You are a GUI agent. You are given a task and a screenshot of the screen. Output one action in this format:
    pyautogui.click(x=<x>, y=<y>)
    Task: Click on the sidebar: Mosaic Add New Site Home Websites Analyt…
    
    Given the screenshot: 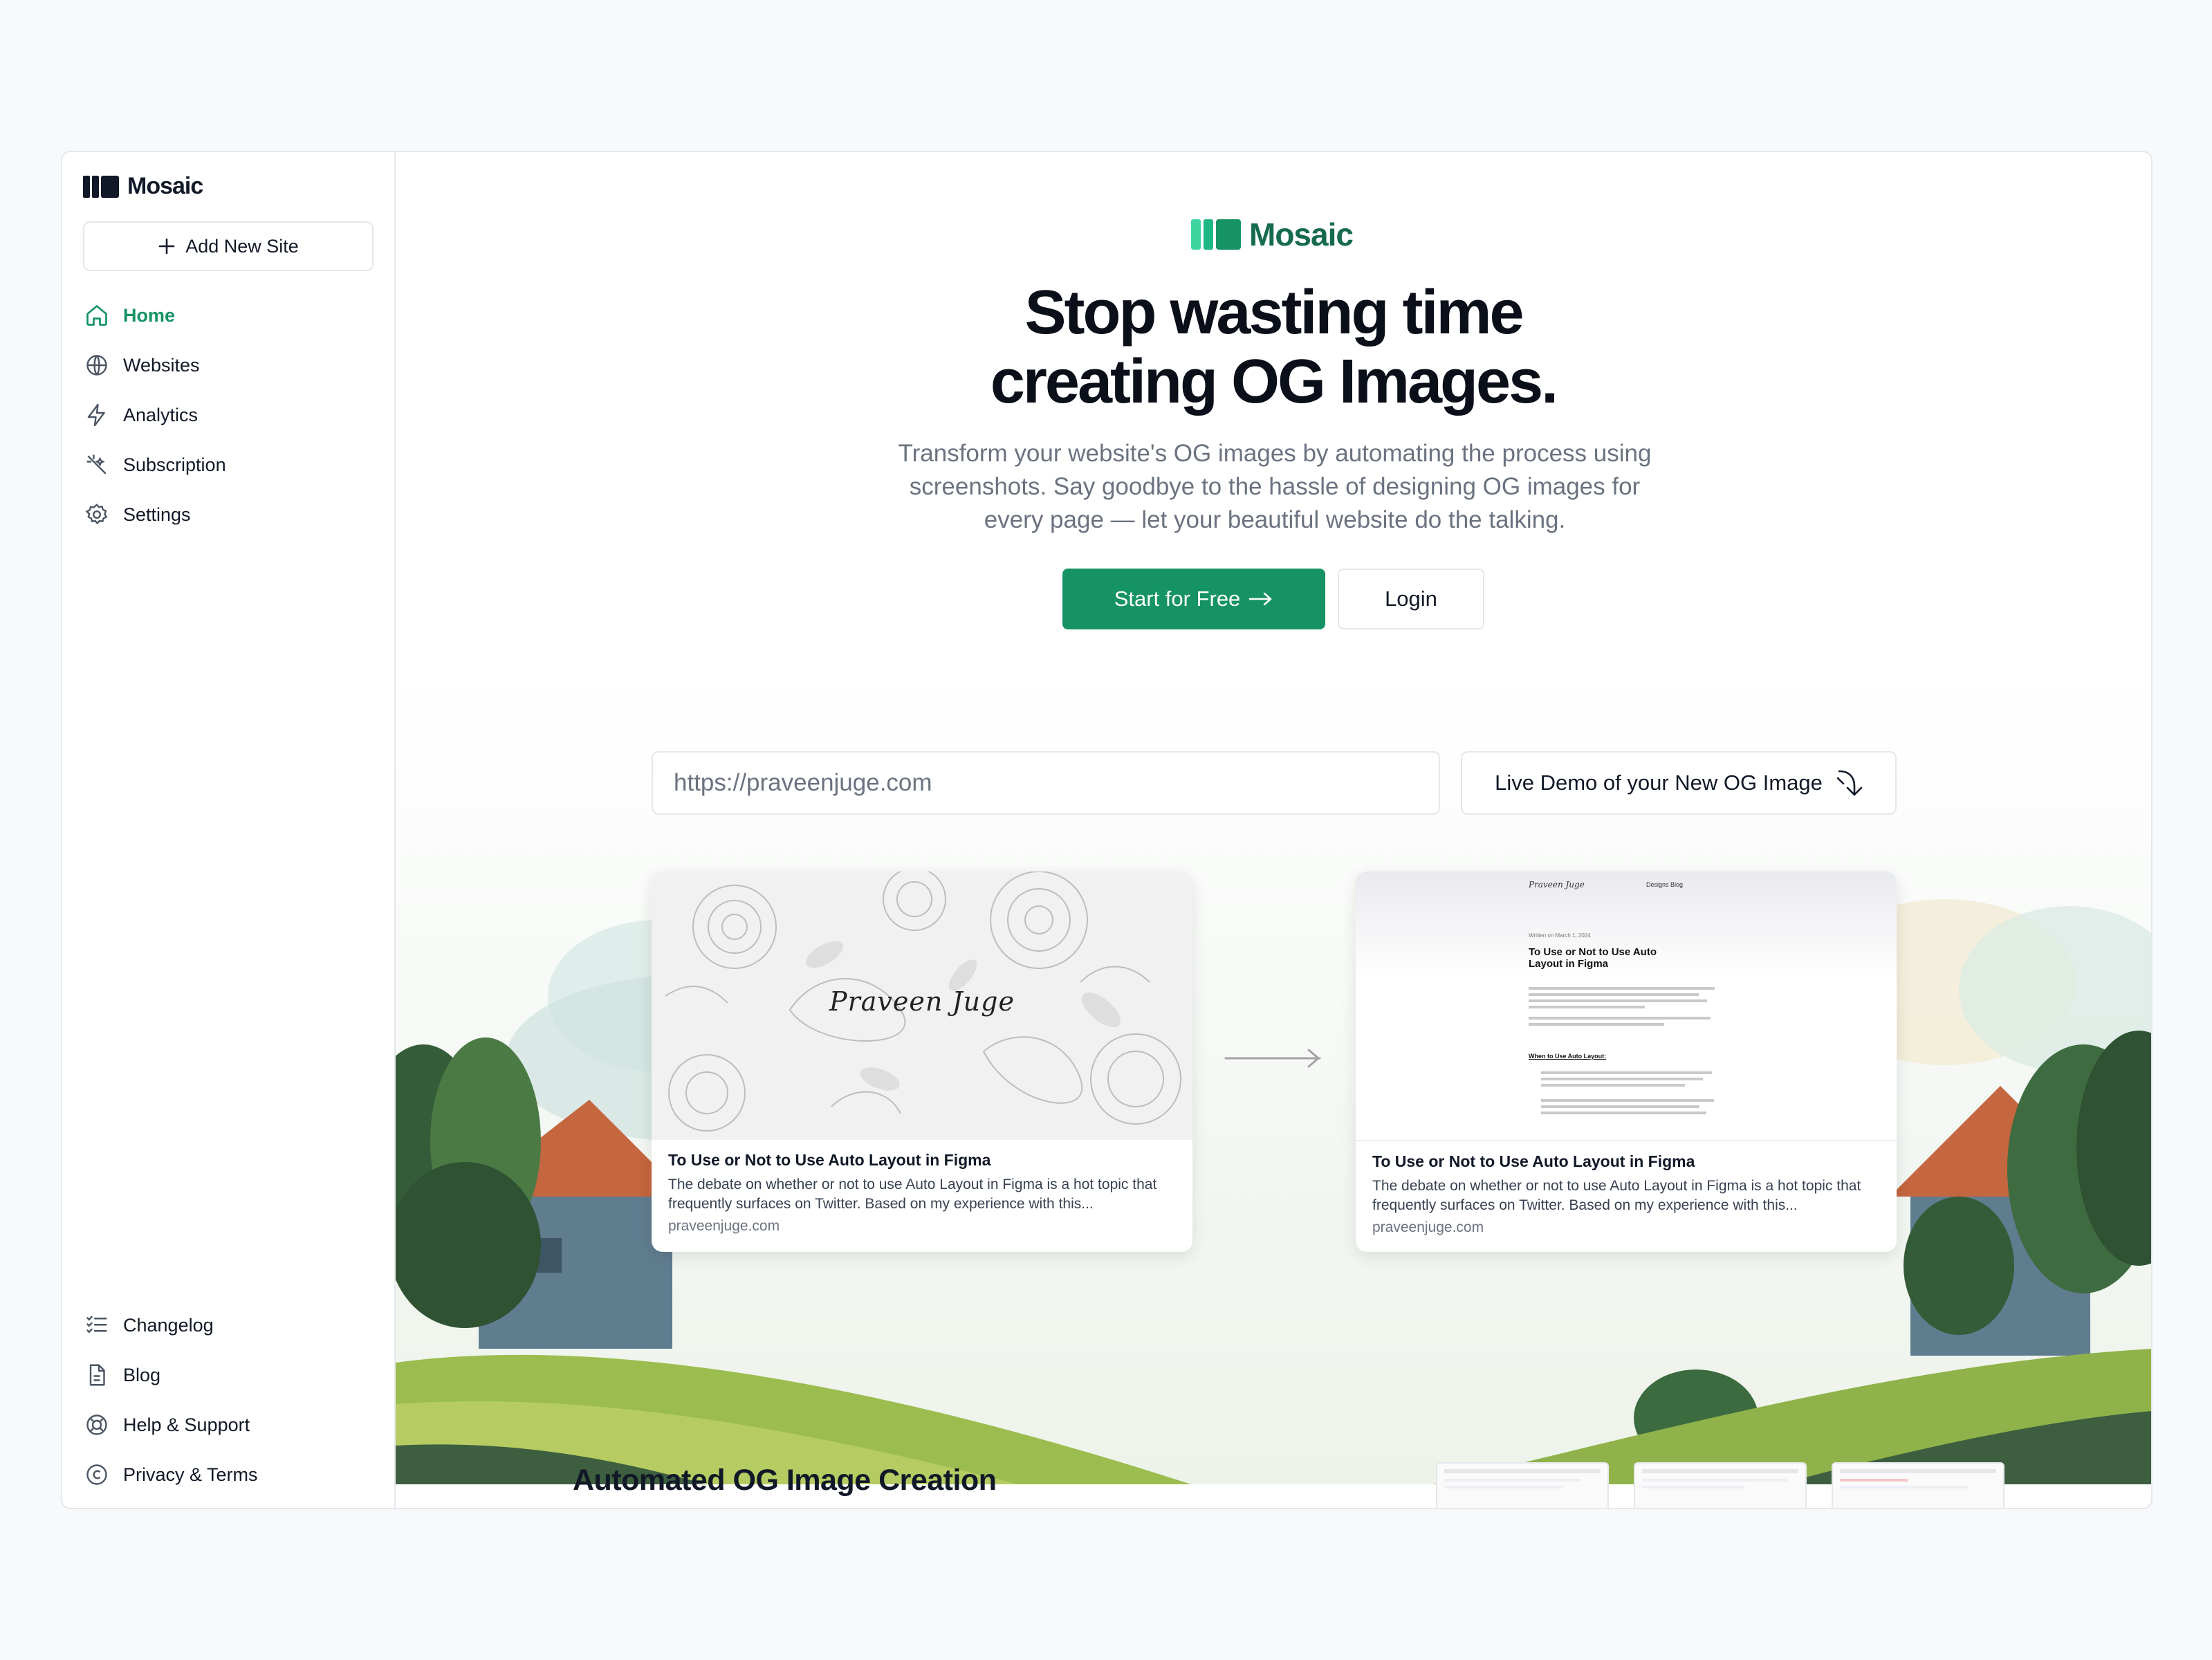 What is the action you would take?
    pyautogui.click(x=229, y=830)
    